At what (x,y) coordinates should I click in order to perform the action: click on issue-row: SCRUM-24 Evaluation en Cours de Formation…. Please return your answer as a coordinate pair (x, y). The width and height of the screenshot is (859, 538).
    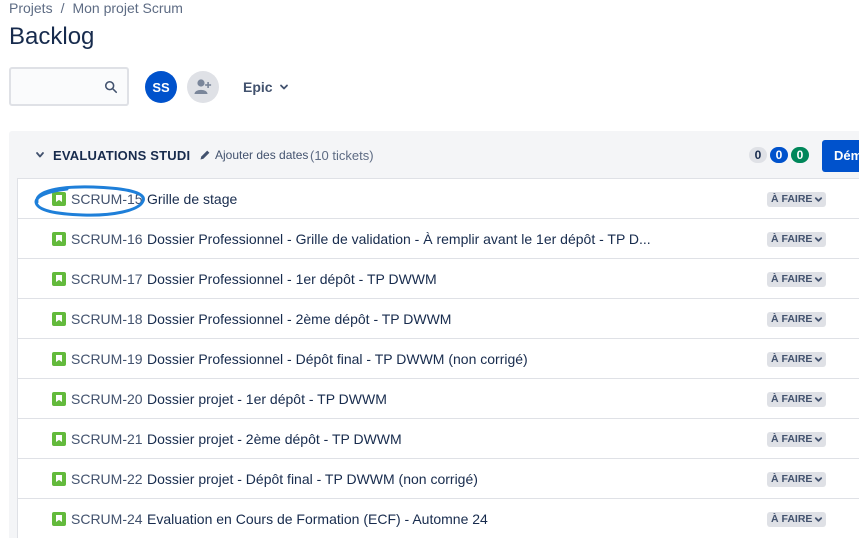
    Looking at the image, I should click on (438, 518).